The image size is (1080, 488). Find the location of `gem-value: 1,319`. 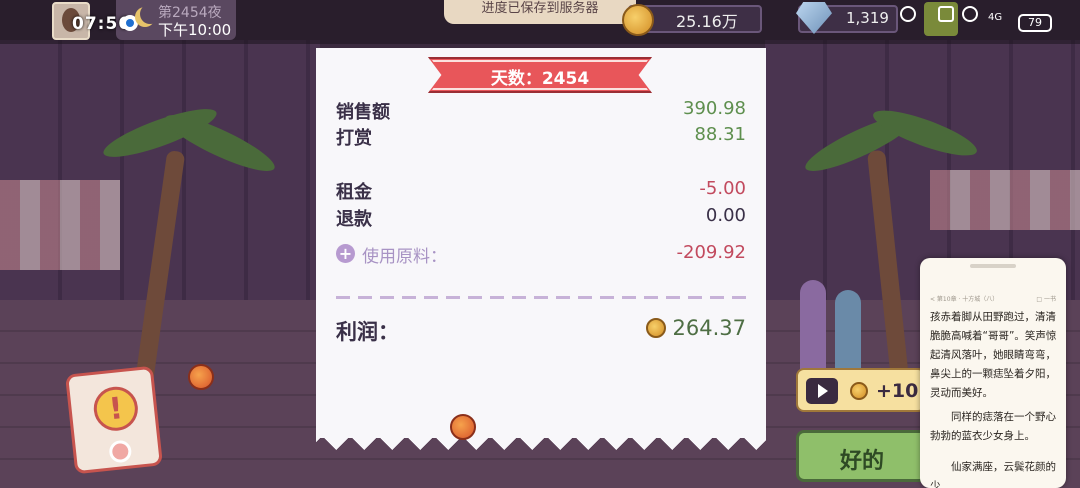

gem-value: 1,319 is located at coordinates (867, 18).